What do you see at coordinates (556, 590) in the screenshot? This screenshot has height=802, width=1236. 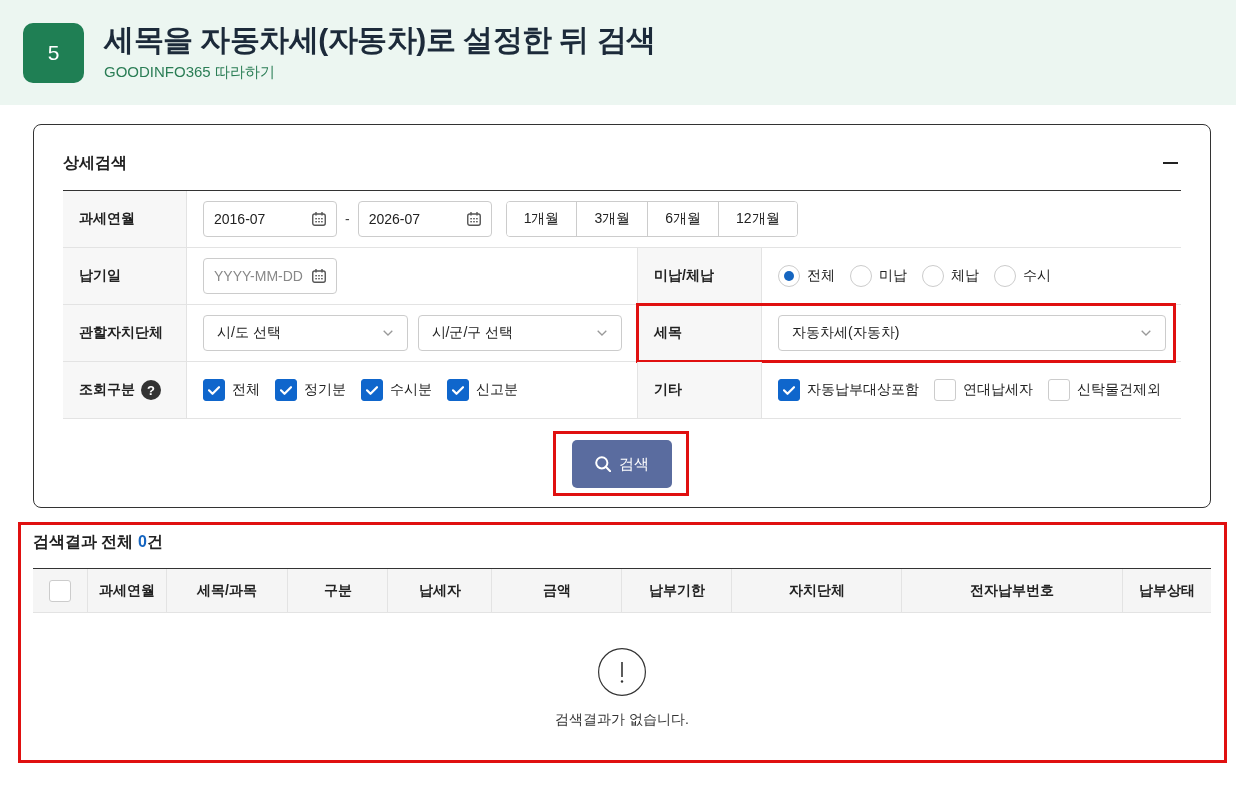 I see `column-header: 금액` at bounding box center [556, 590].